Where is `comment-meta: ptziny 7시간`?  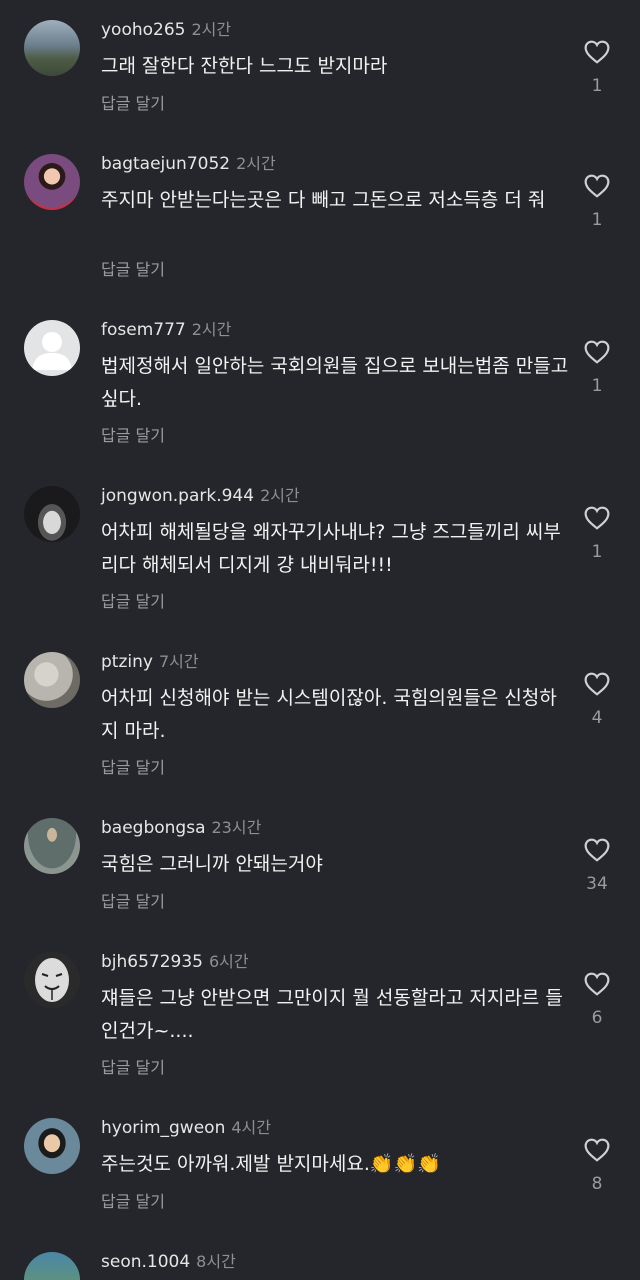 comment-meta: ptziny 7시간 is located at coordinates (150, 660).